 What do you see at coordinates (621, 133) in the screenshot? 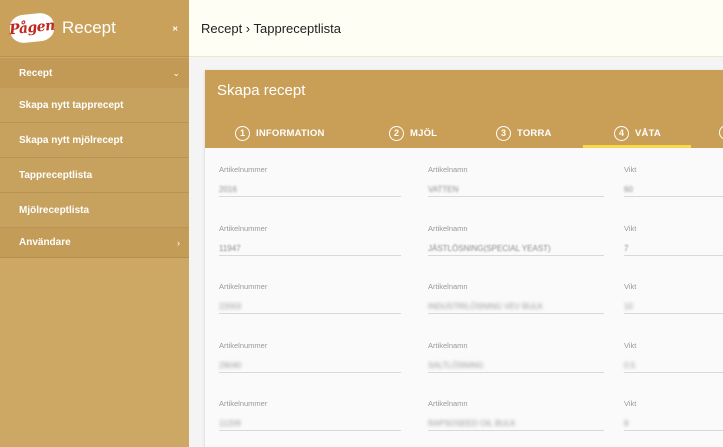
I see `step-number: 4` at bounding box center [621, 133].